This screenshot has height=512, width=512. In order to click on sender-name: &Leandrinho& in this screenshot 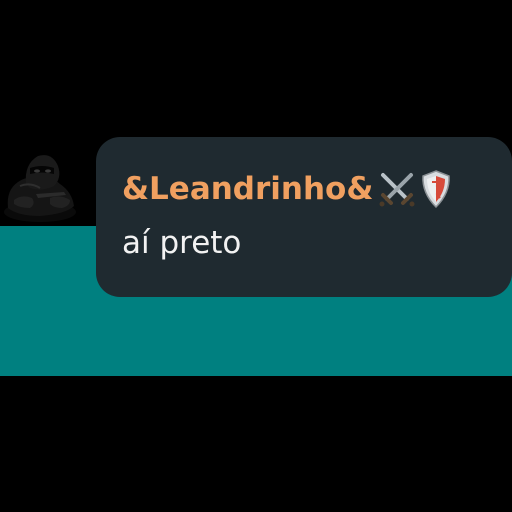, I will do `click(247, 189)`.